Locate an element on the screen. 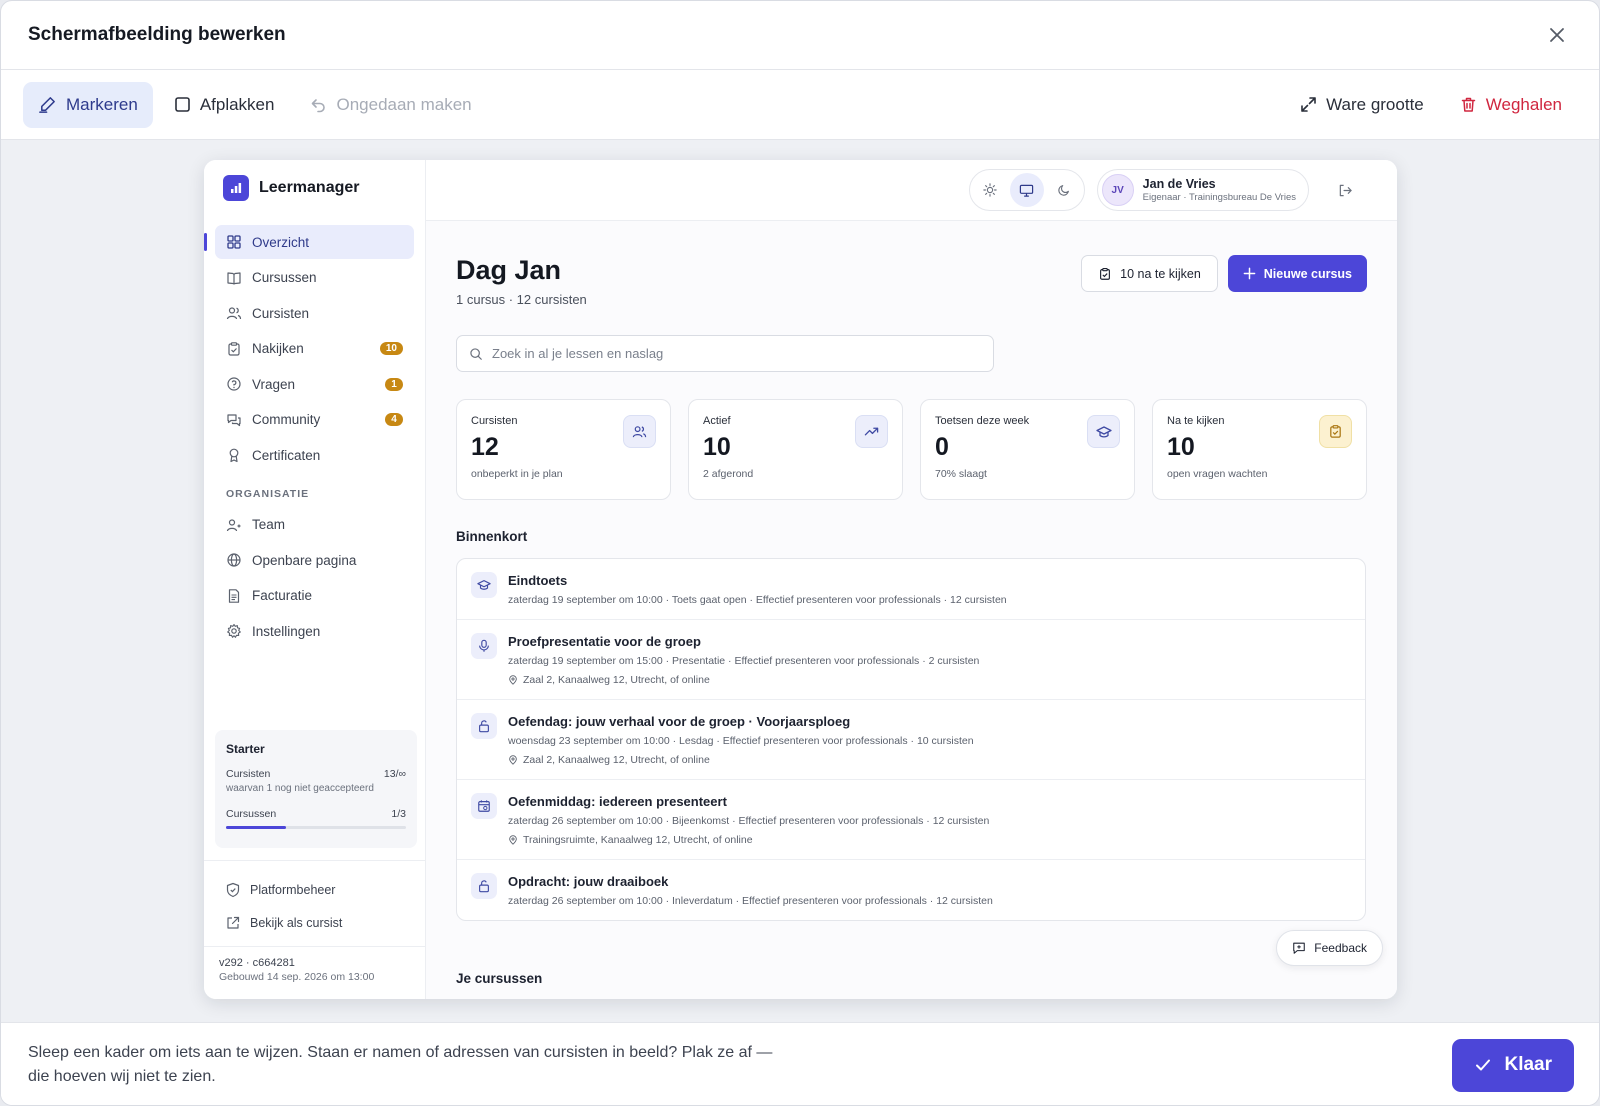  sidebar-item-nakijken: Nakijken 10 is located at coordinates (314, 349).